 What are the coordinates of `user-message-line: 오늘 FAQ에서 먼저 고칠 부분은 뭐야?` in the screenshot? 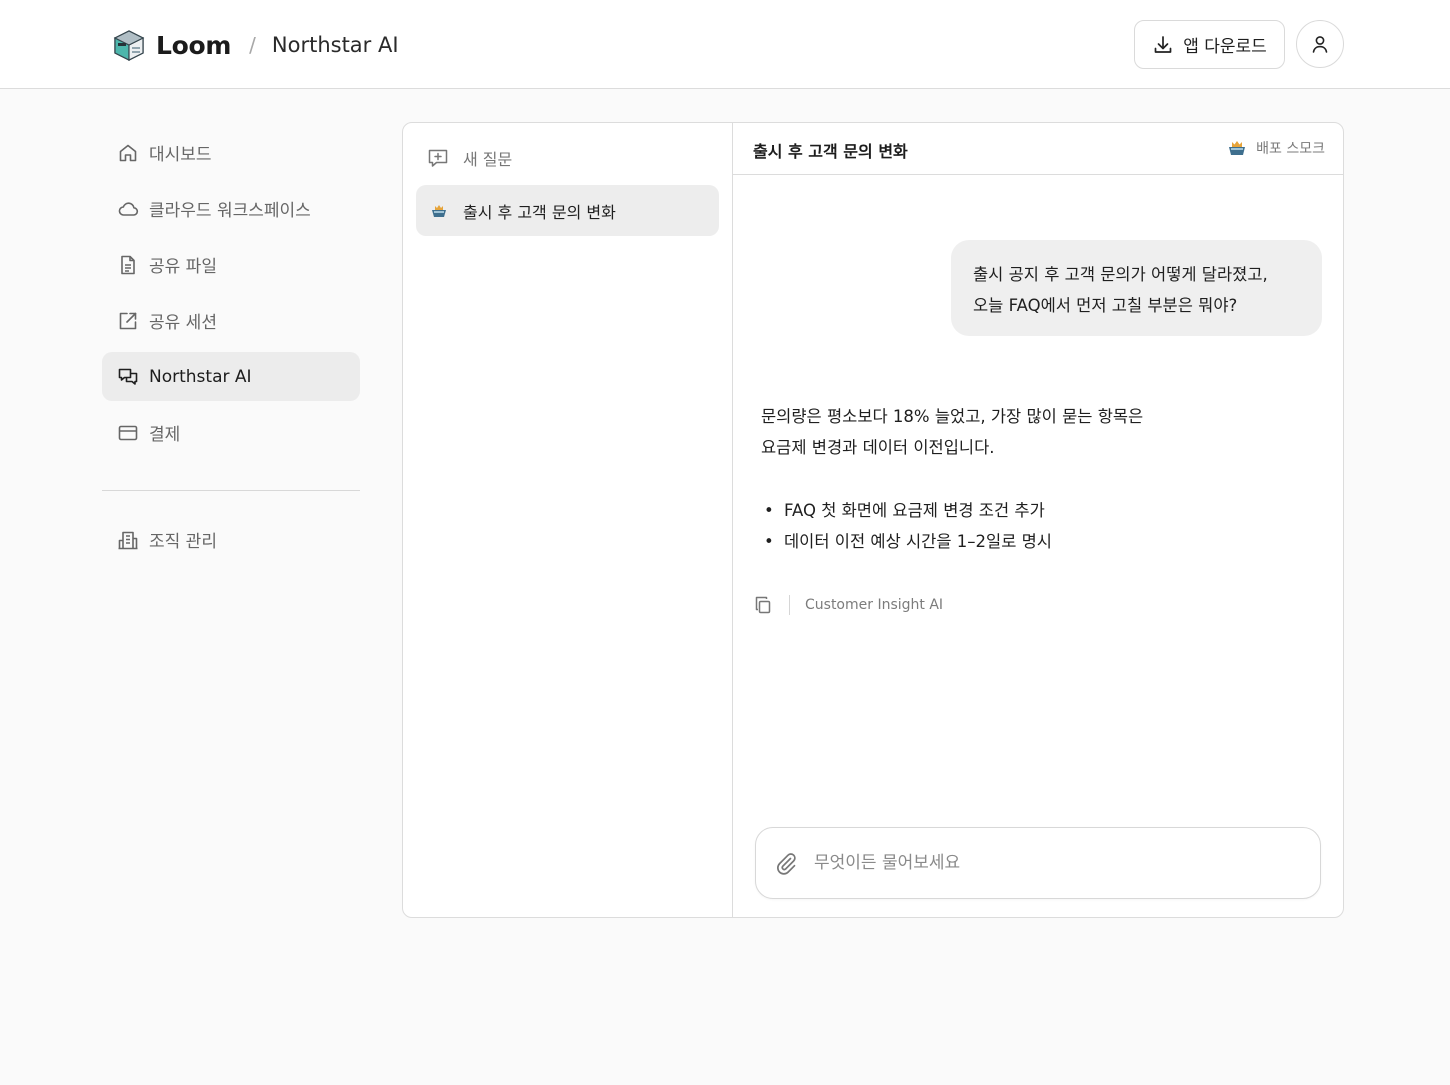 It's located at (1105, 305).